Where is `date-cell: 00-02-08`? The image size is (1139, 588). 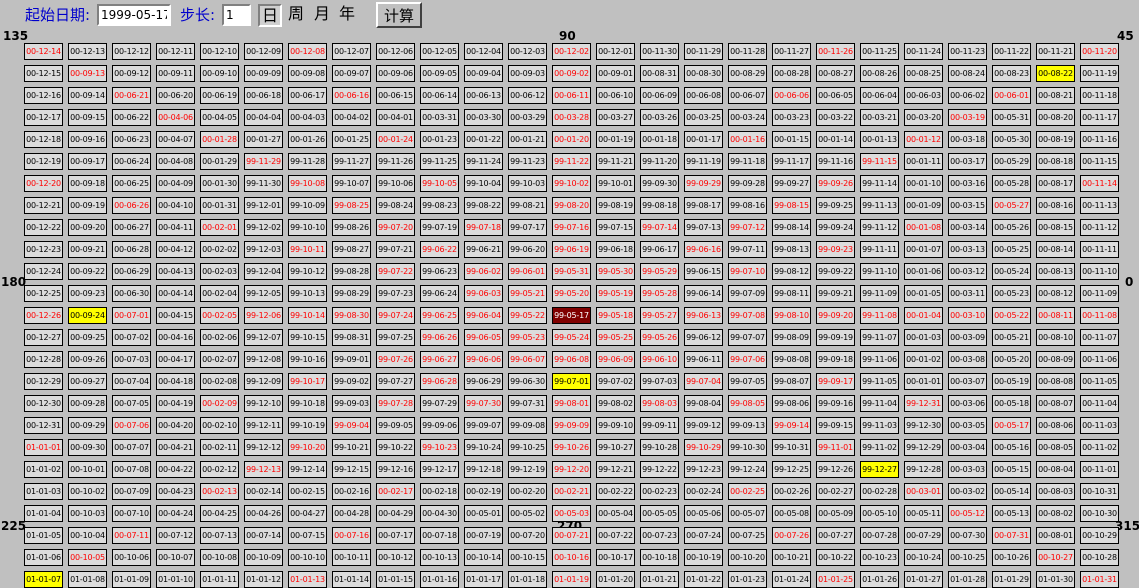
date-cell: 00-02-08 is located at coordinates (219, 381).